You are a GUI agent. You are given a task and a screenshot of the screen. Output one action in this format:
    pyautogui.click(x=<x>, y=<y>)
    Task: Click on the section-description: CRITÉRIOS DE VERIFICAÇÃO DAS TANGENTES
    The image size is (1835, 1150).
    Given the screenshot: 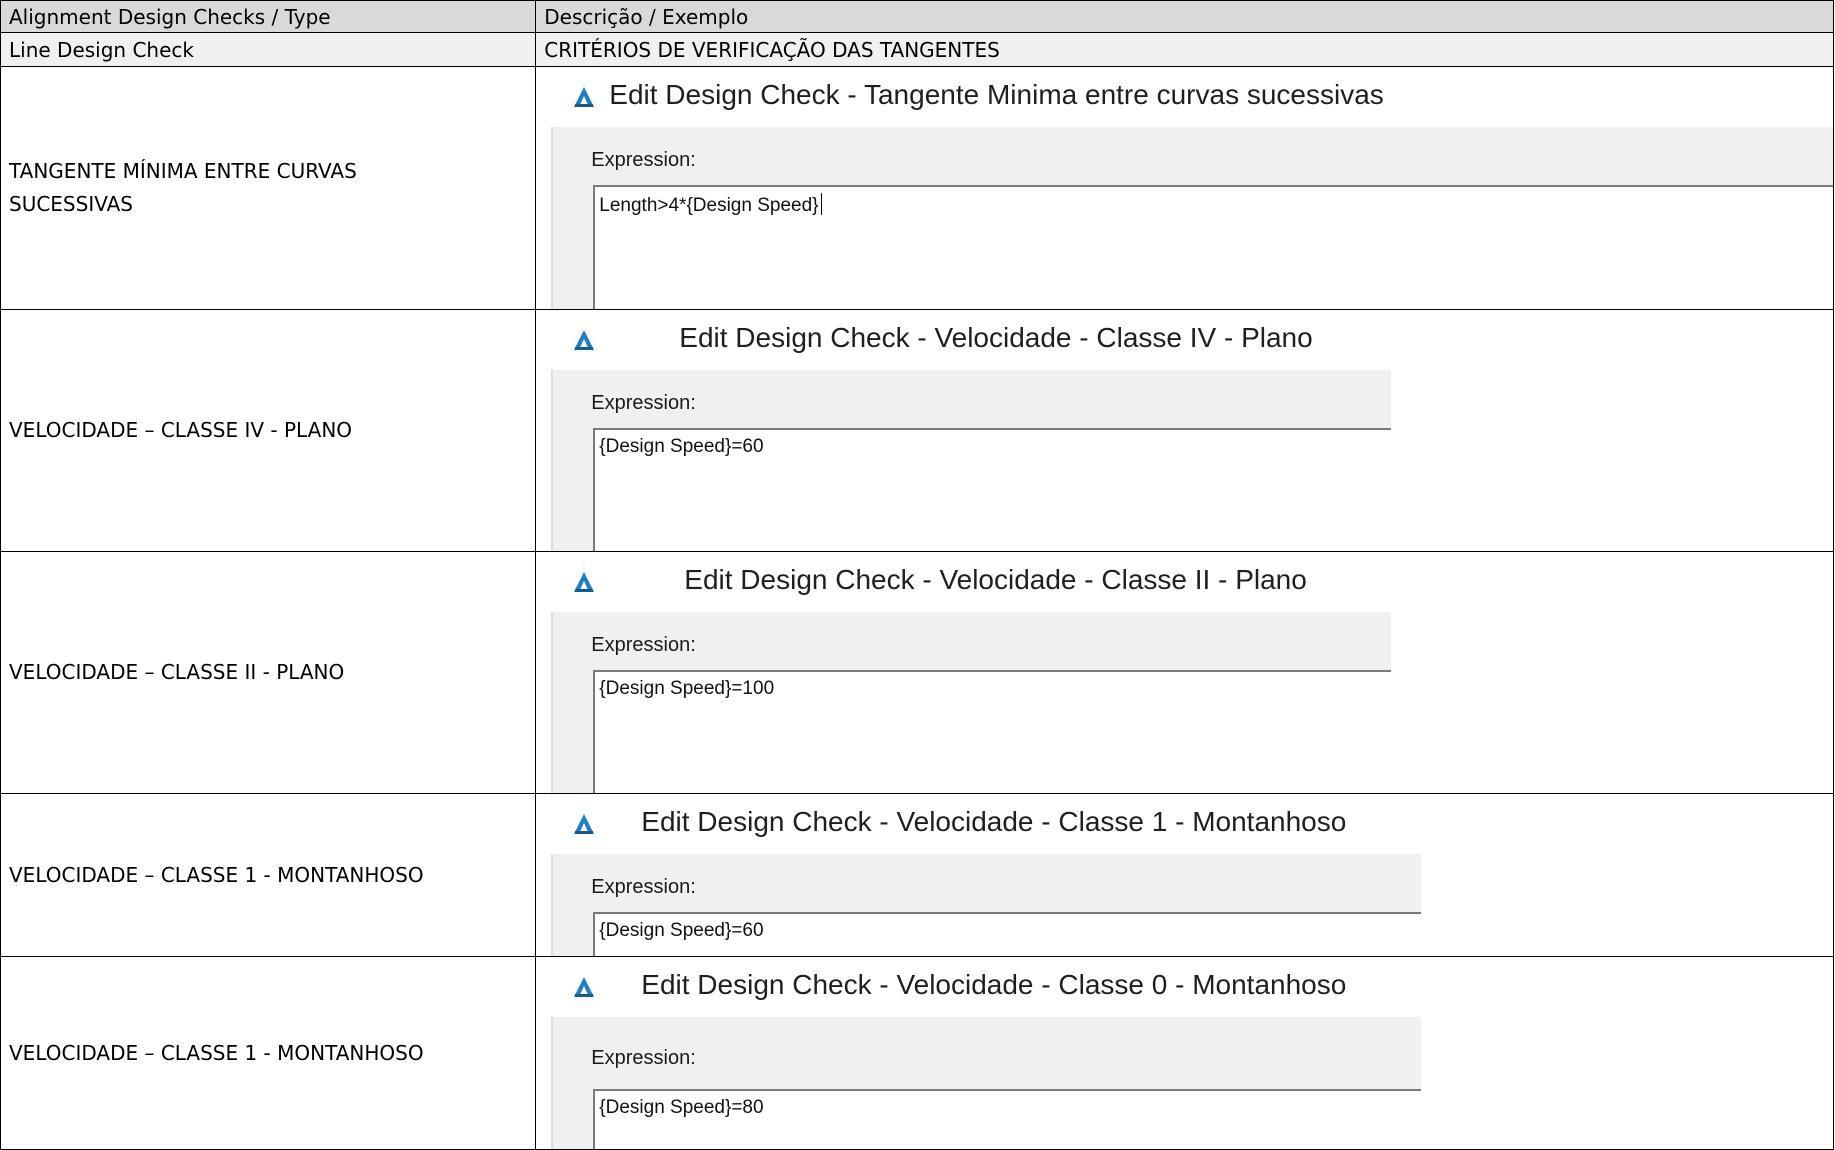 What is the action you would take?
    pyautogui.click(x=1184, y=49)
    